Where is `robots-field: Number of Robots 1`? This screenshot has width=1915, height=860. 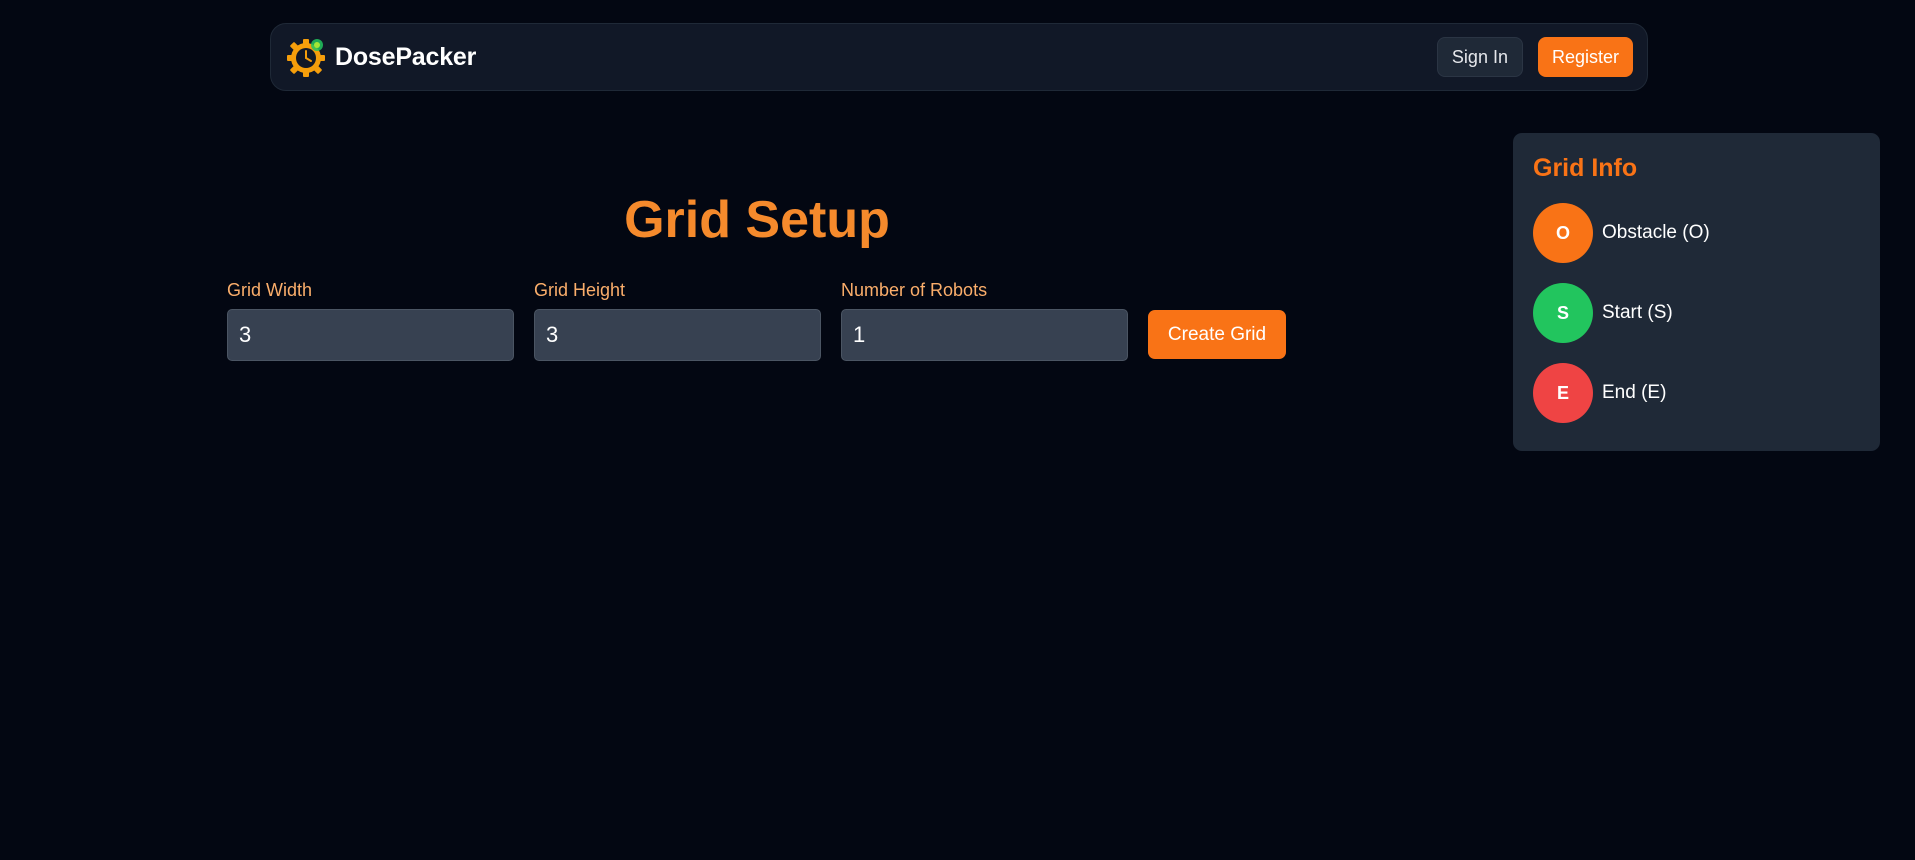
robots-field: Number of Robots 1 is located at coordinates (984, 319).